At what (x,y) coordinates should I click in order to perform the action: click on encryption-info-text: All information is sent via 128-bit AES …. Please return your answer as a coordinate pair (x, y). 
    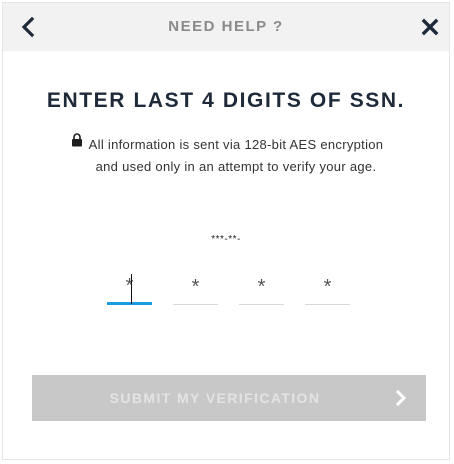
    Looking at the image, I should click on (236, 155).